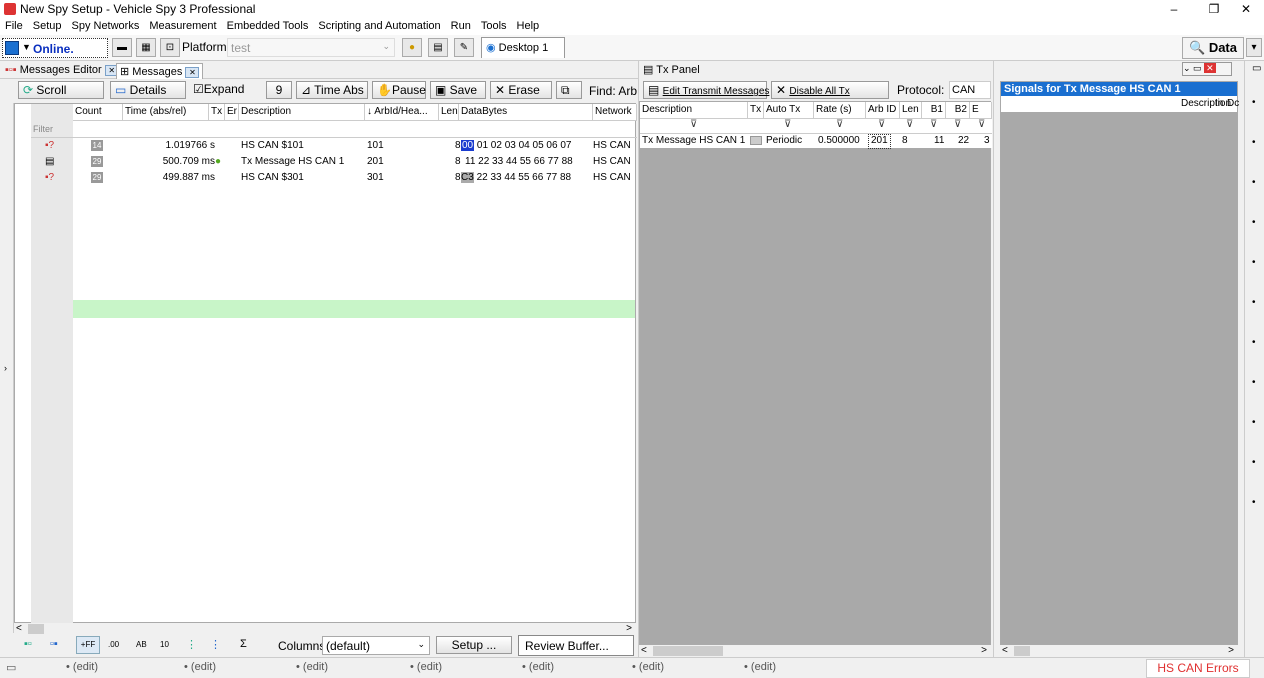 Image resolution: width=1264 pixels, height=678 pixels. Describe the element at coordinates (232, 112) in the screenshot. I see `col-er: Er` at that location.